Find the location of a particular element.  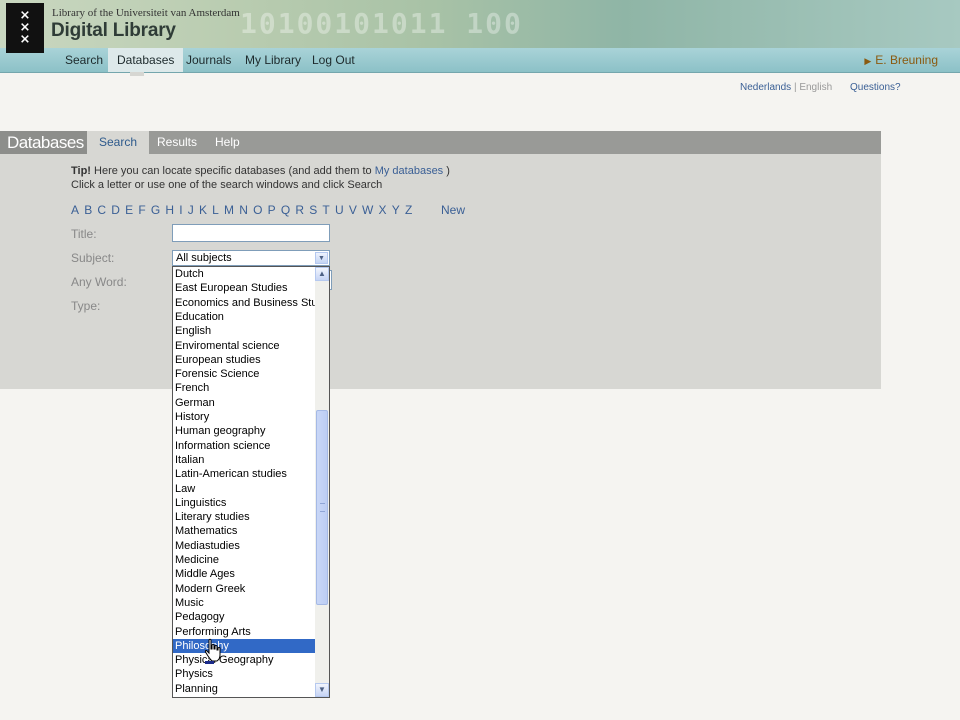

user-name: E. Breuning is located at coordinates (906, 60).